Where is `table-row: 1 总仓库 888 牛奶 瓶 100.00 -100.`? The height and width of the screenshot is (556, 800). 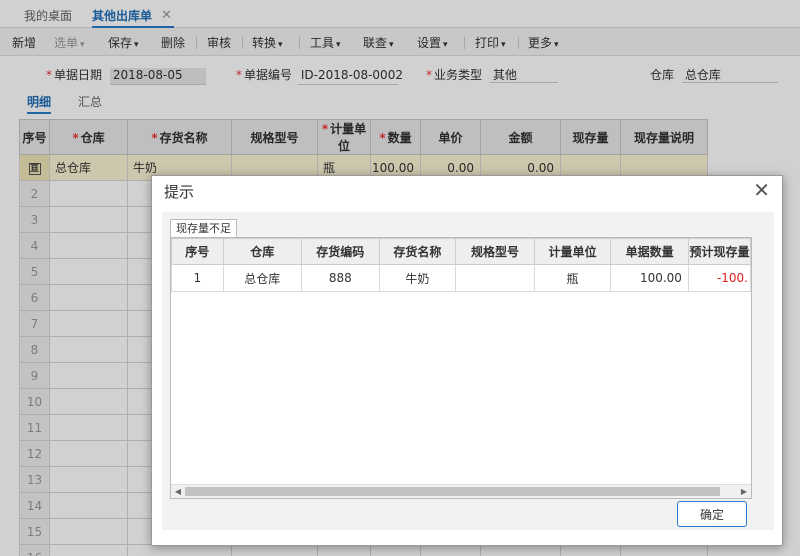
table-row: 1 总仓库 888 牛奶 瓶 100.00 -100. is located at coordinates (461, 278).